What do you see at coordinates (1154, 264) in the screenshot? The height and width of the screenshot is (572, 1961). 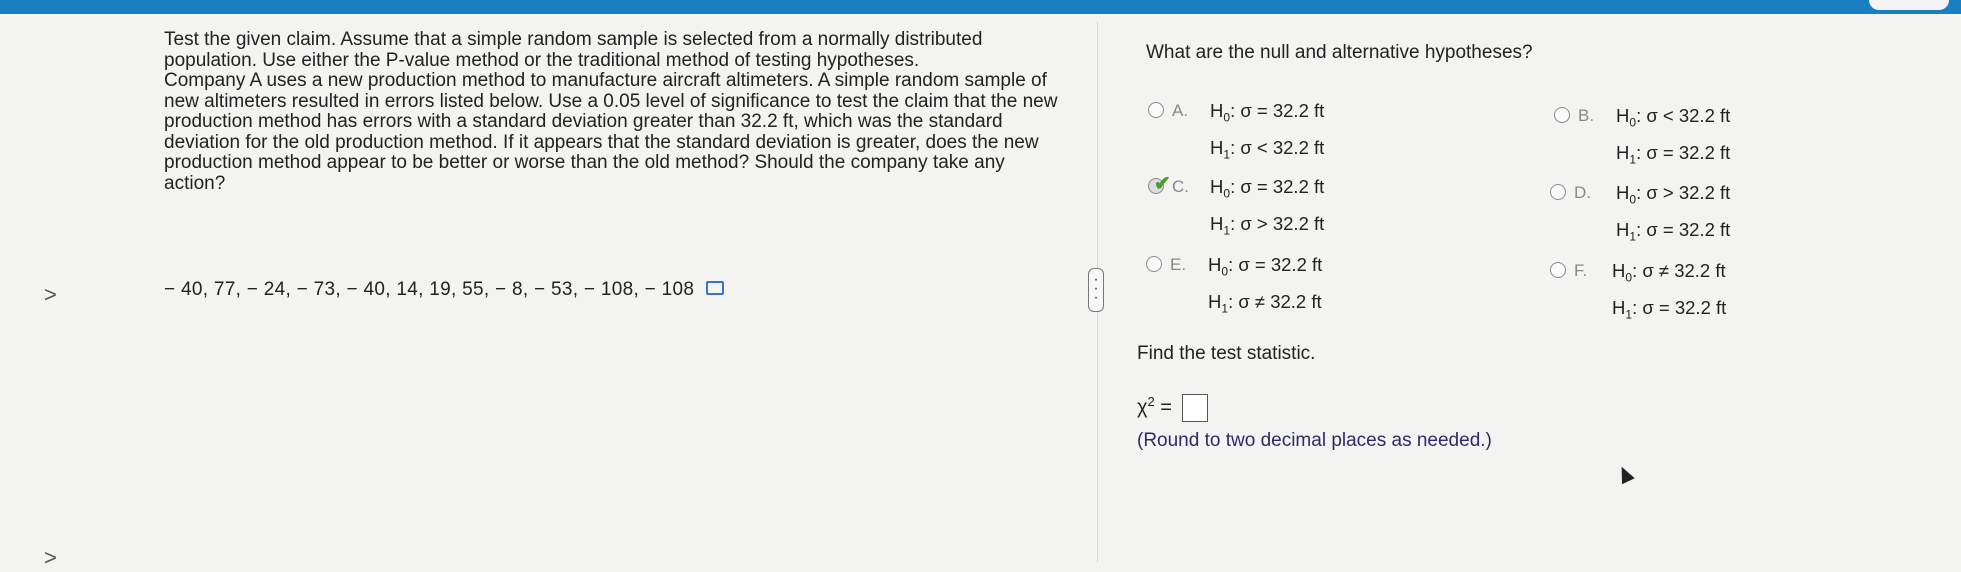 I see `option-e-radio` at bounding box center [1154, 264].